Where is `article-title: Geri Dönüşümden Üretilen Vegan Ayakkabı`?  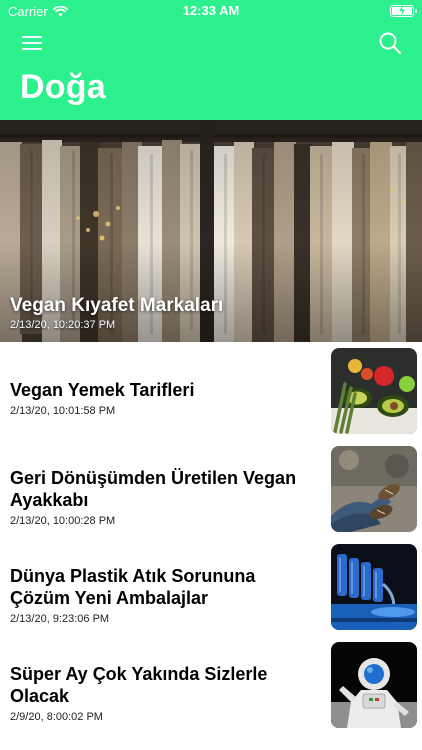 article-title: Geri Dönüşümden Üretilen Vegan Ayakkabı is located at coordinates (153, 489).